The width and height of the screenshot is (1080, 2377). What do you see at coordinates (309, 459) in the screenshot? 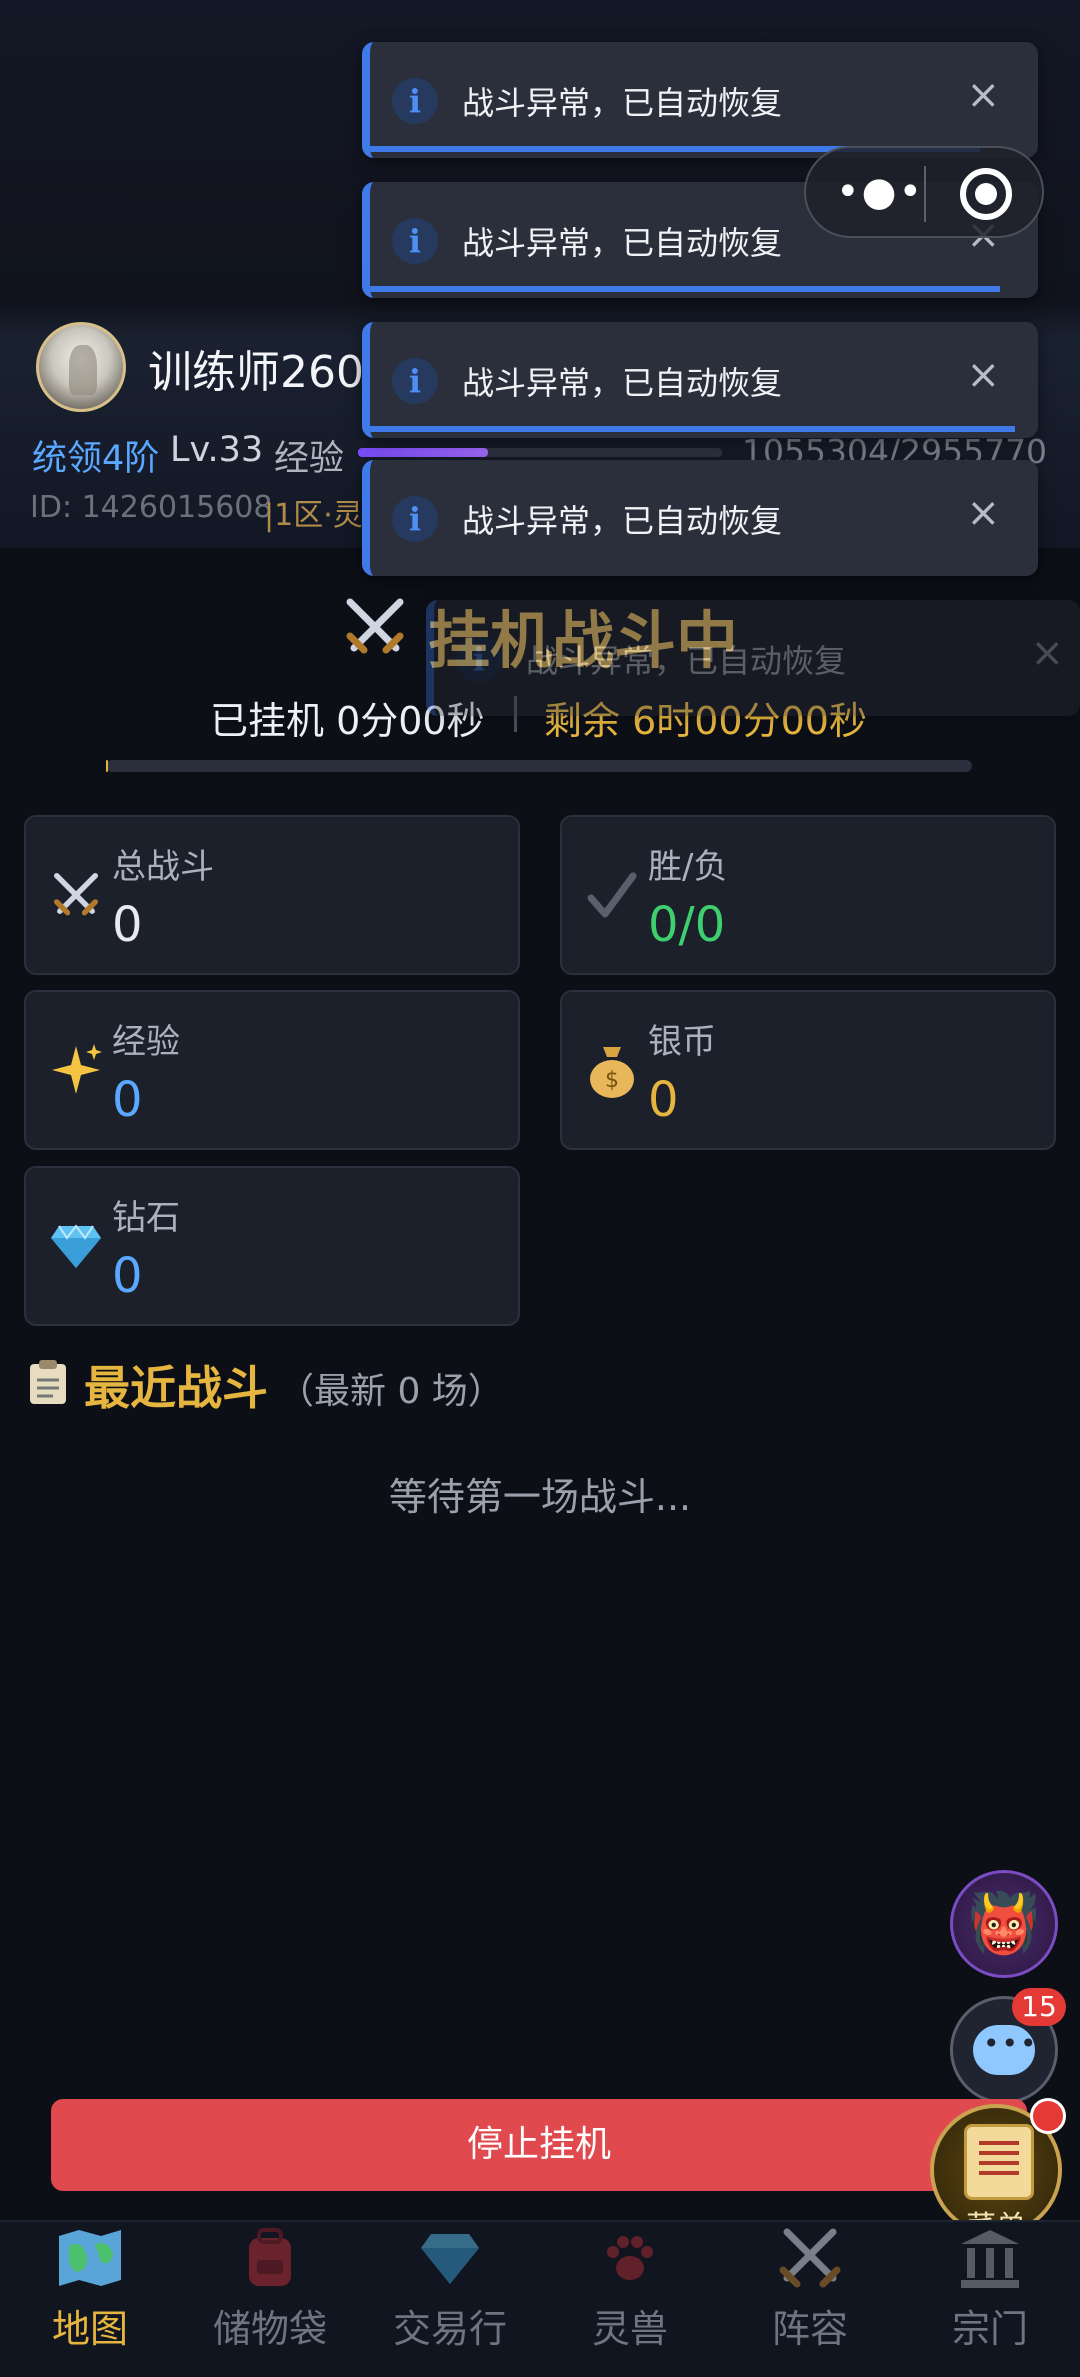
I see `exp-label: 经验` at bounding box center [309, 459].